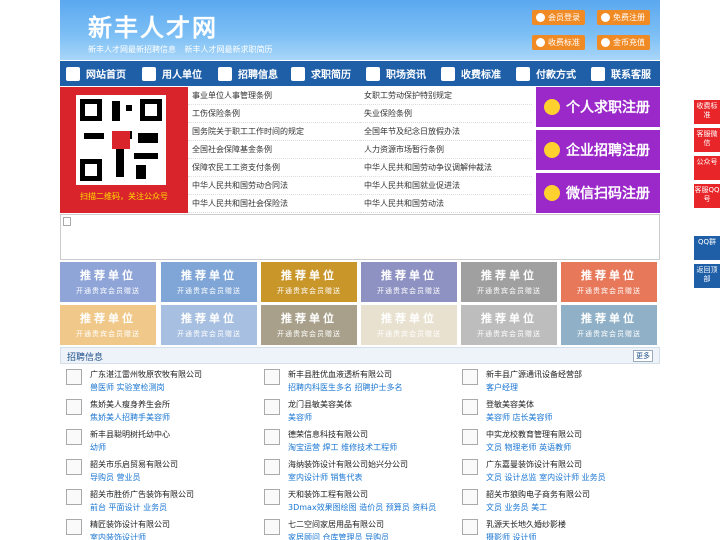 The width and height of the screenshot is (720, 540). What do you see at coordinates (300, 417) in the screenshot?
I see `job-positions: 美容师` at bounding box center [300, 417].